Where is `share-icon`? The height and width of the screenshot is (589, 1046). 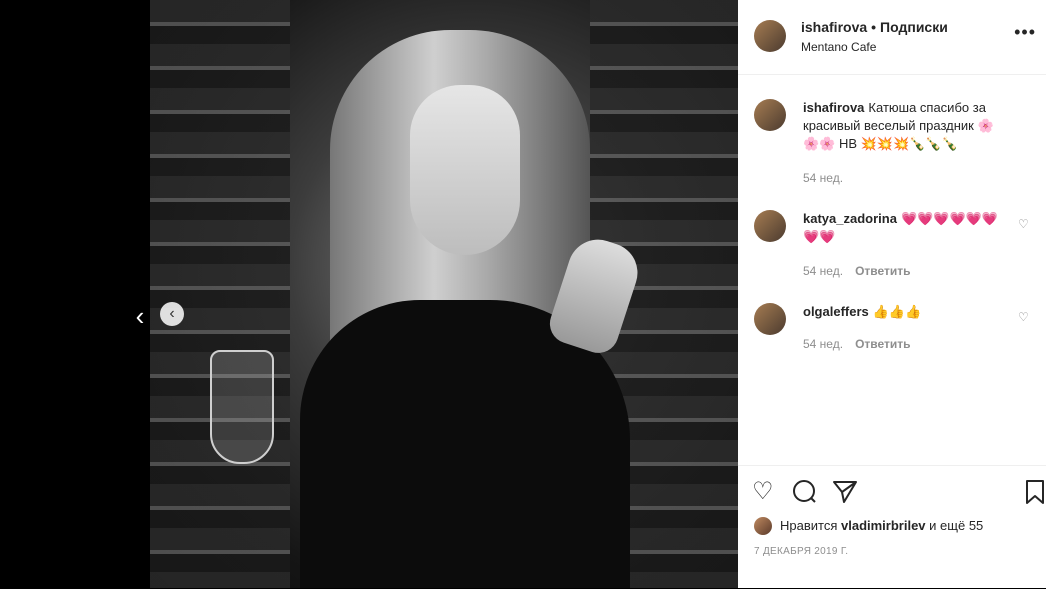
share-icon is located at coordinates (845, 492).